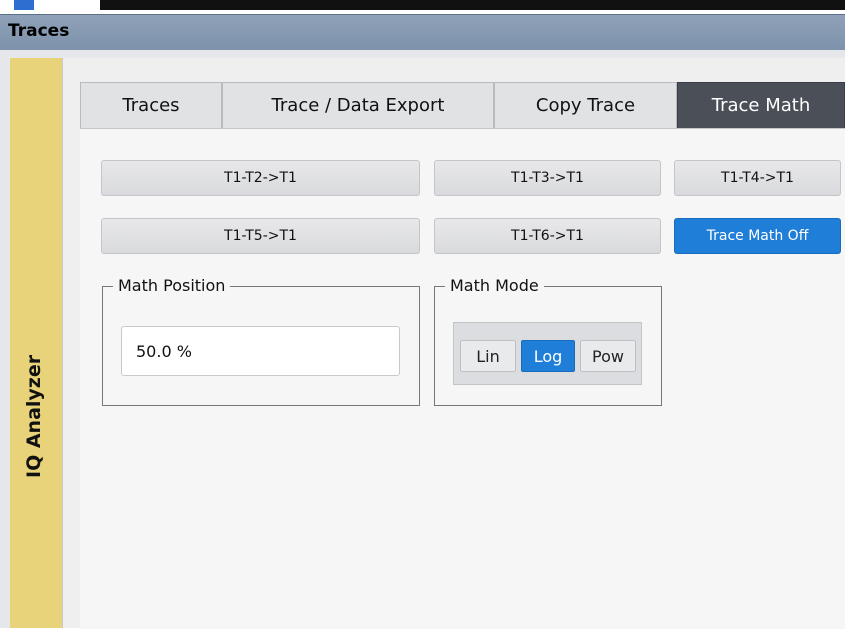 The height and width of the screenshot is (629, 845). Describe the element at coordinates (260, 236) in the screenshot. I see `t1-t5-button: T1-T5->T1` at that location.